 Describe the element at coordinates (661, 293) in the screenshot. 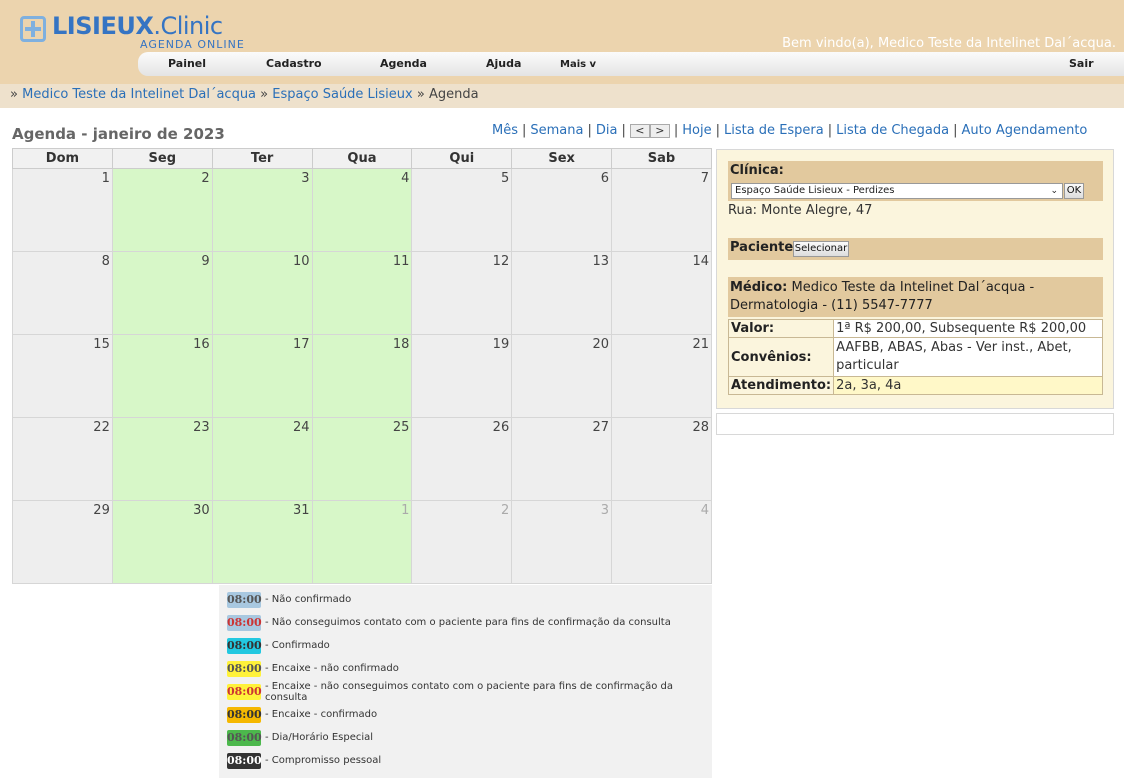

I see `calendar-day-cell: 14` at that location.